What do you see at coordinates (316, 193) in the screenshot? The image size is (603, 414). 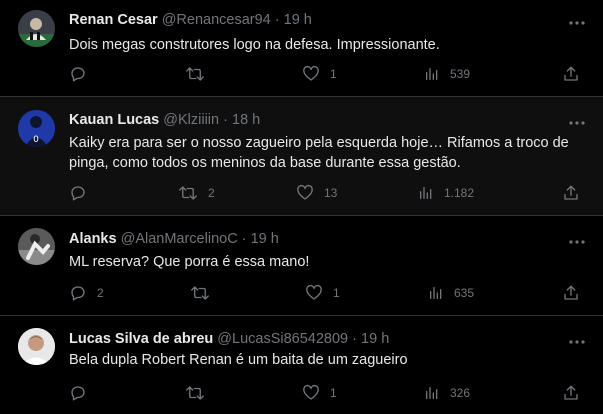 I see `like-button: 13` at bounding box center [316, 193].